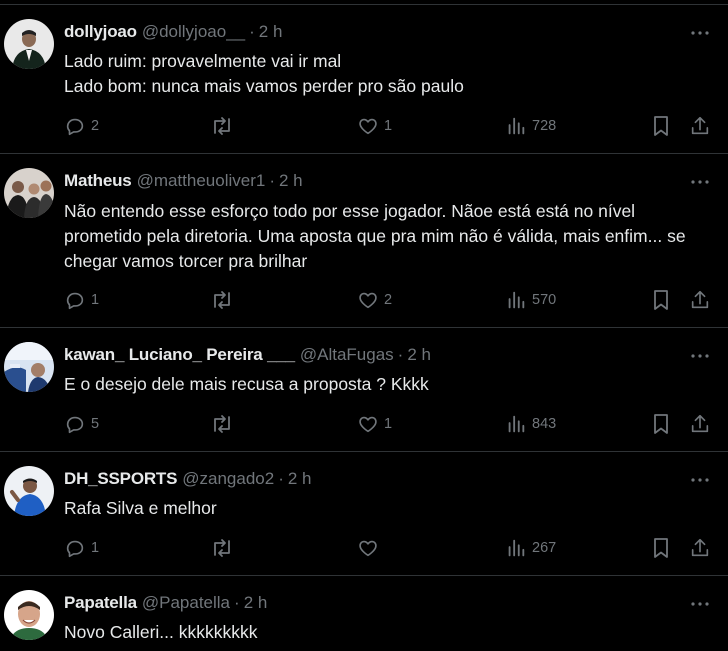 The height and width of the screenshot is (651, 728). What do you see at coordinates (193, 32) in the screenshot?
I see `user-handle: @dollyjoao__` at bounding box center [193, 32].